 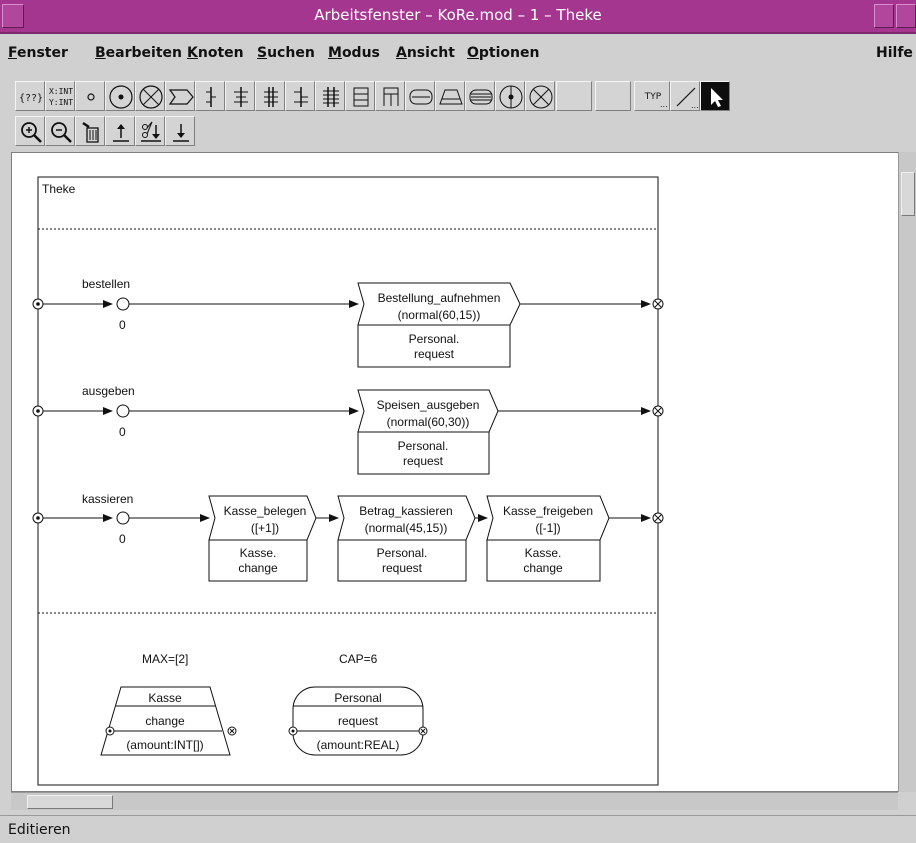 I want to click on move-down-icon, so click(x=180, y=131).